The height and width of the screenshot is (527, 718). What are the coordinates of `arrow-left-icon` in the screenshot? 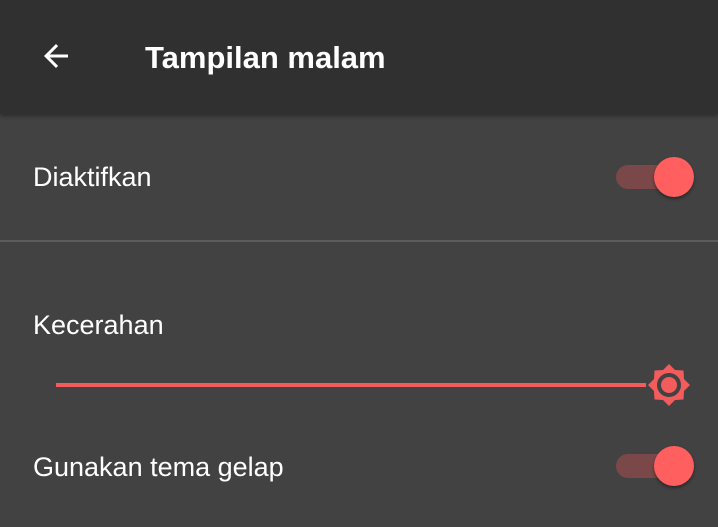 It's located at (56, 56).